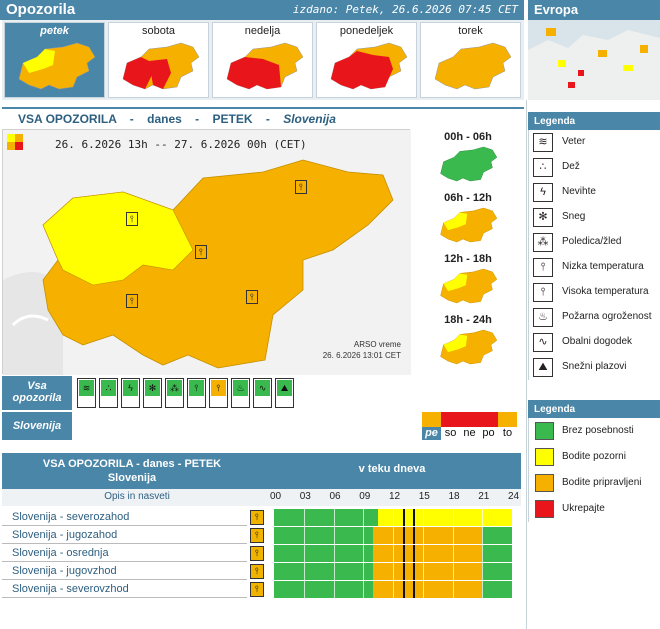  What do you see at coordinates (469, 426) in the screenshot?
I see `day-abbr-ne: ne` at bounding box center [469, 426].